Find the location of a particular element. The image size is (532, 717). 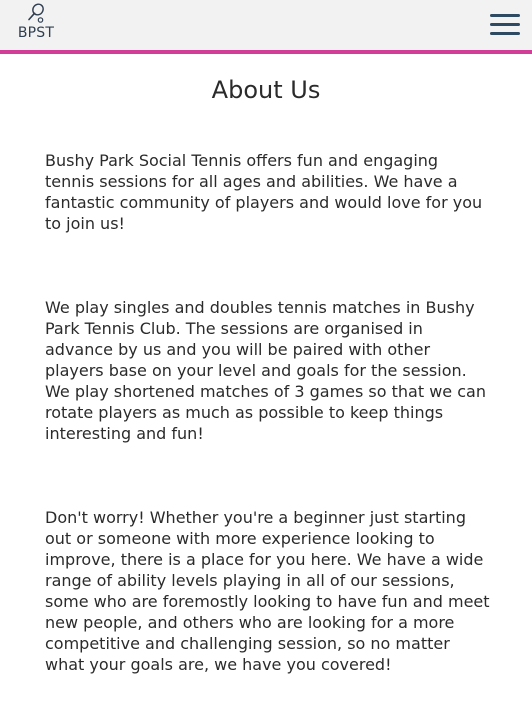

home-logo-link: BPST is located at coordinates (36, 25).